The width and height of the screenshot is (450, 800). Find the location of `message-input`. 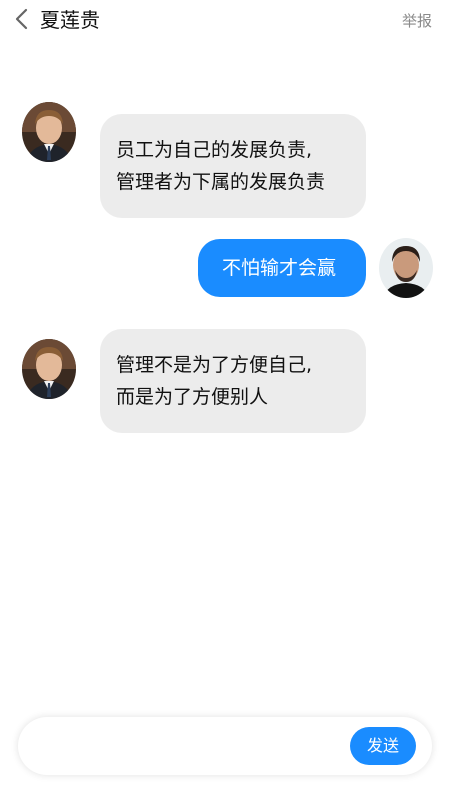

message-input is located at coordinates (193, 747).